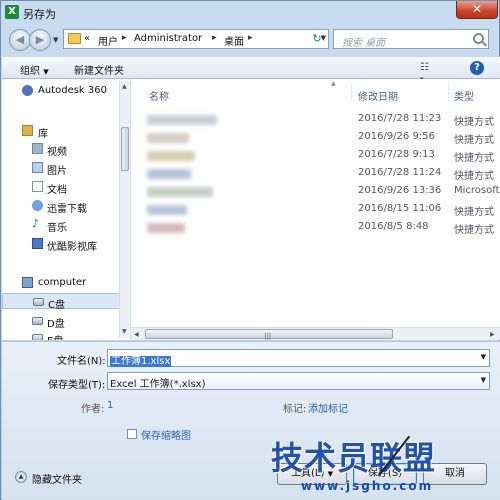 This screenshot has height=500, width=500. I want to click on save-type-label: 保存类型(T):, so click(77, 385).